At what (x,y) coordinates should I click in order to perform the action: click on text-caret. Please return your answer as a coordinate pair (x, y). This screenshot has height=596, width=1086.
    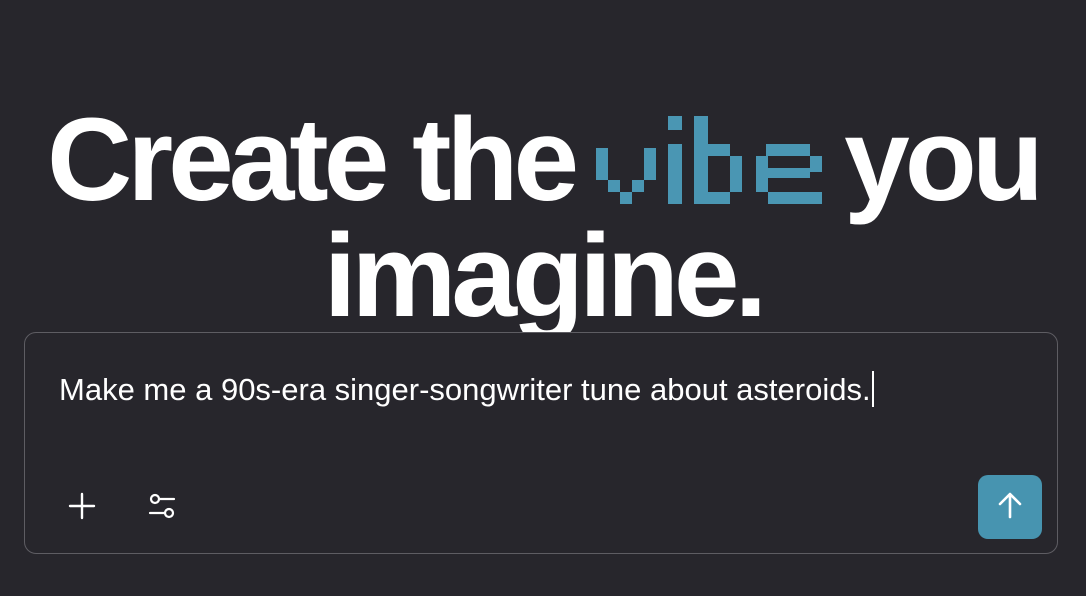
    Looking at the image, I should click on (872, 389).